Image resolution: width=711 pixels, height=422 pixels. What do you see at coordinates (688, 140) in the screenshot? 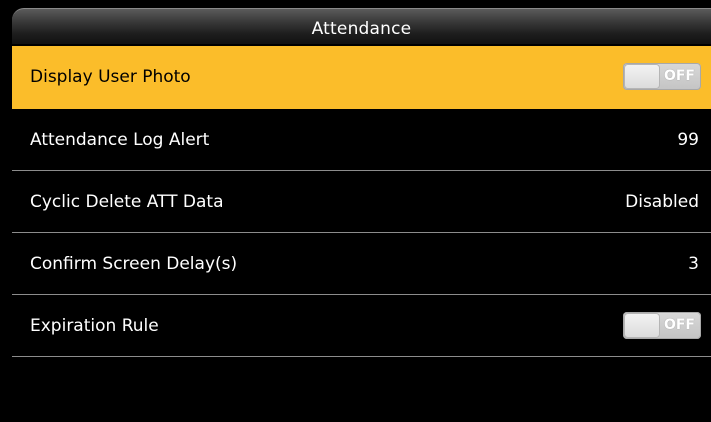
I see `setting-value: 99` at bounding box center [688, 140].